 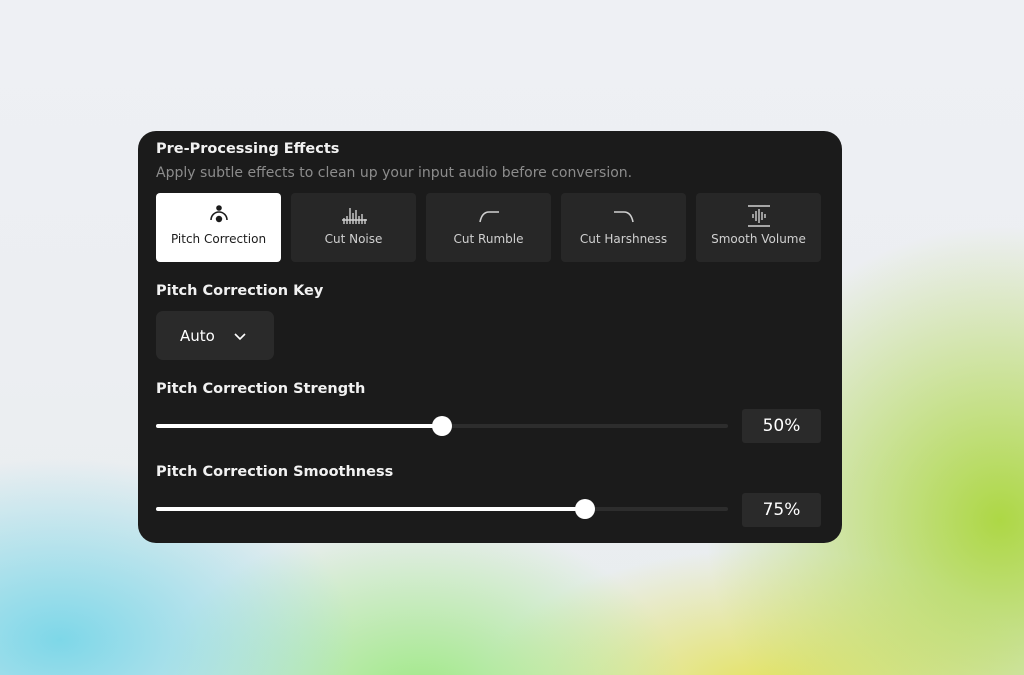 I want to click on strength-label: Pitch Correction Strength, so click(x=261, y=389).